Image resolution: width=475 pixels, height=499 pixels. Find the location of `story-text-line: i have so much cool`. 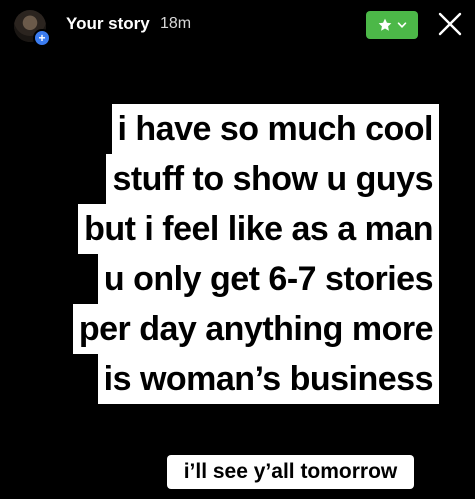

story-text-line: i have so much cool is located at coordinates (275, 129).